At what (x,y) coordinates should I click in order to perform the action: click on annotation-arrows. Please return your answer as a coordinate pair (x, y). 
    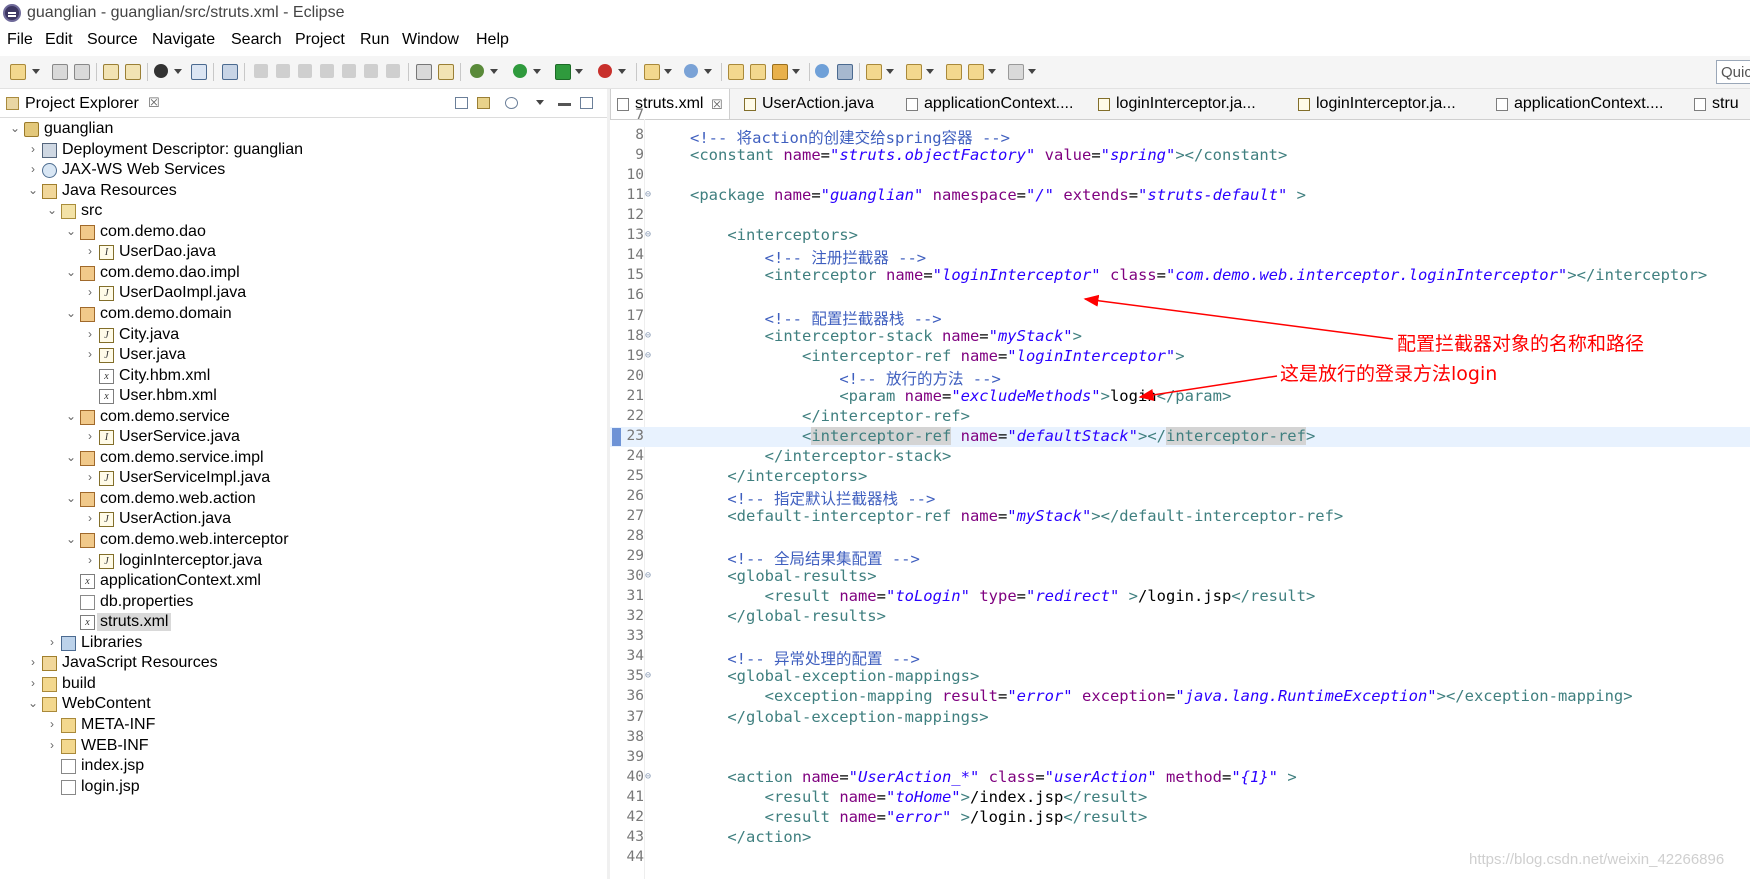
    Looking at the image, I should click on (1238, 347).